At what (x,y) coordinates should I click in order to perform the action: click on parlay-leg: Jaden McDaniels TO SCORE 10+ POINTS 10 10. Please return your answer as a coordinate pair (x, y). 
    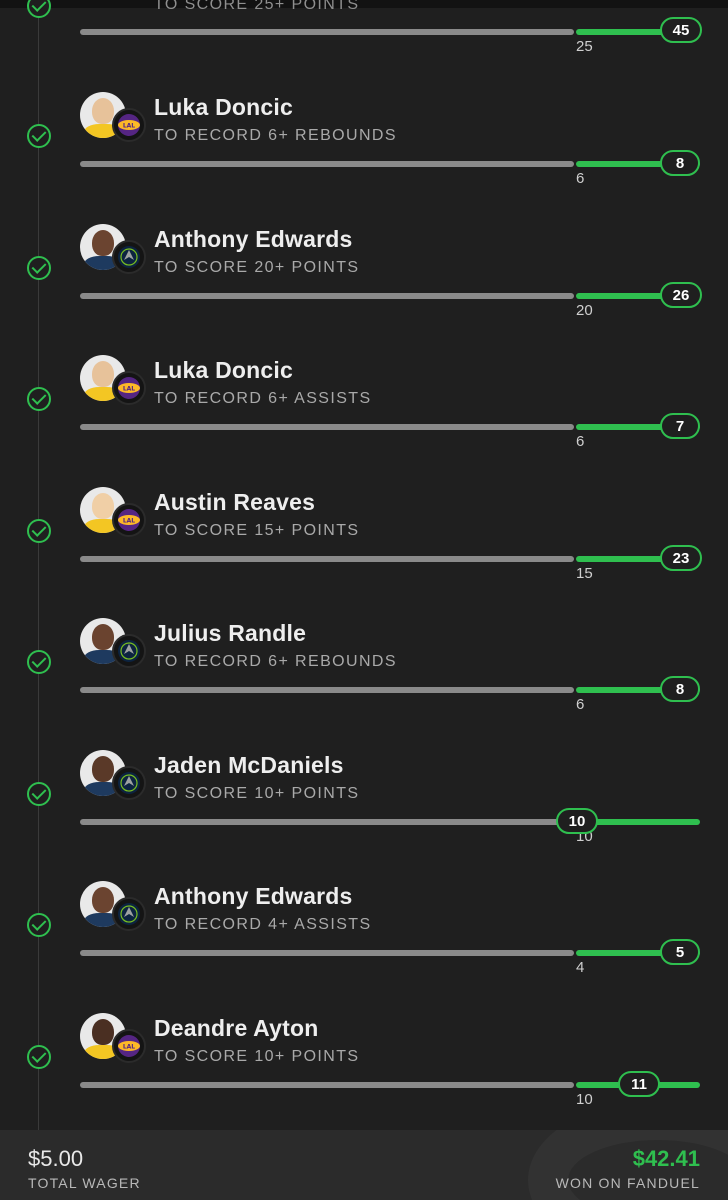
    Looking at the image, I should click on (364, 811).